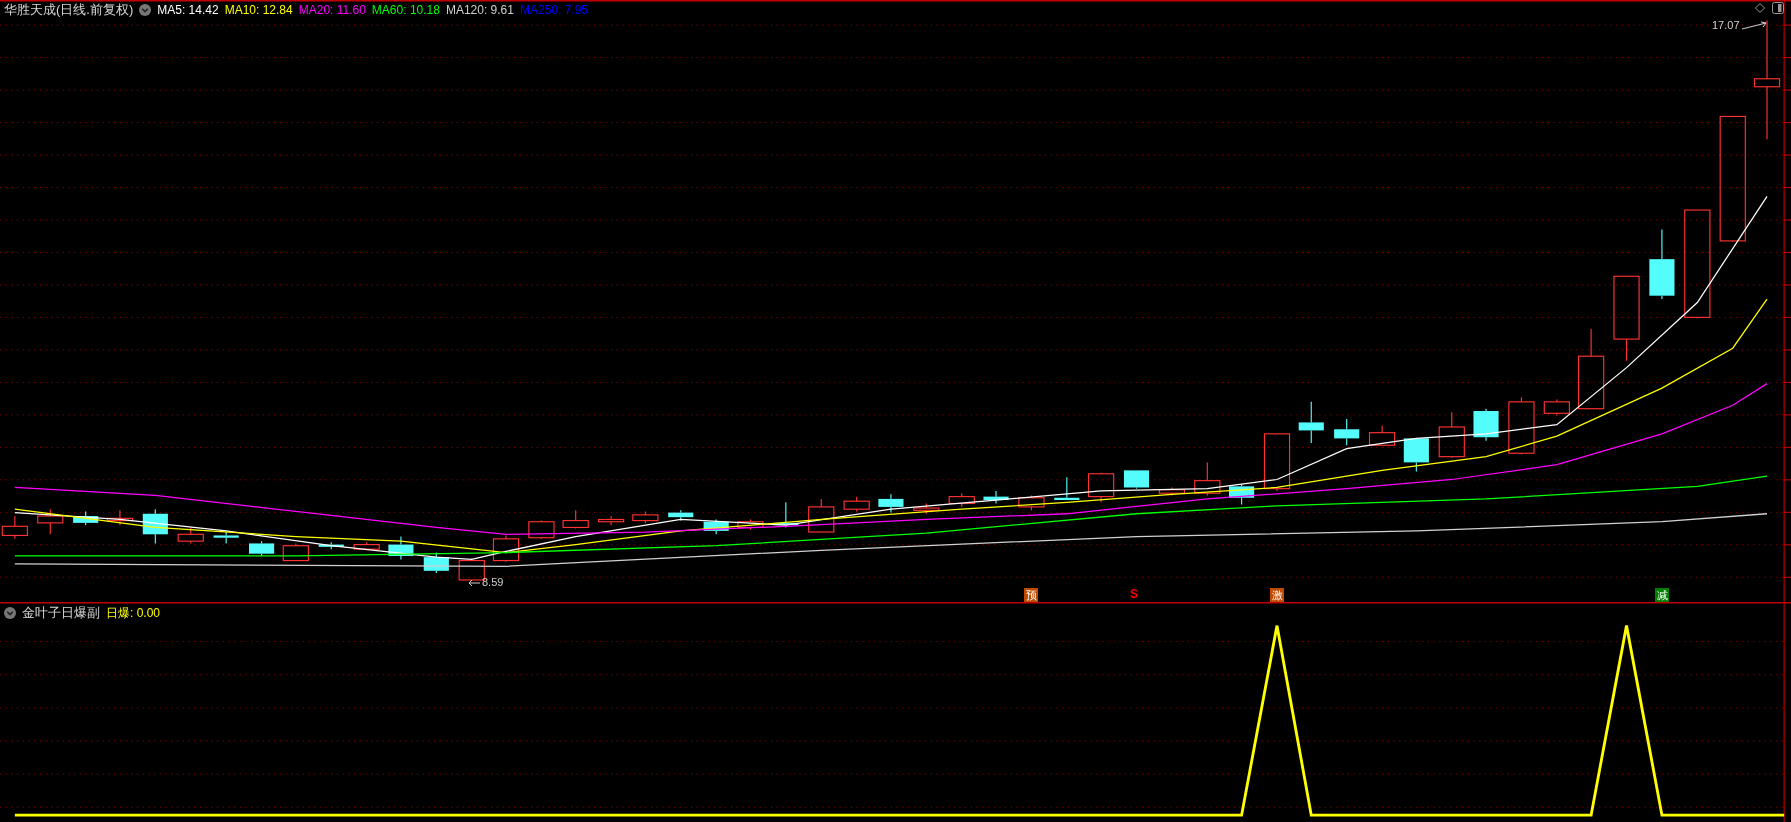 The height and width of the screenshot is (822, 1791). What do you see at coordinates (405, 10) in the screenshot?
I see `moving-average-value: MA60: 10.18` at bounding box center [405, 10].